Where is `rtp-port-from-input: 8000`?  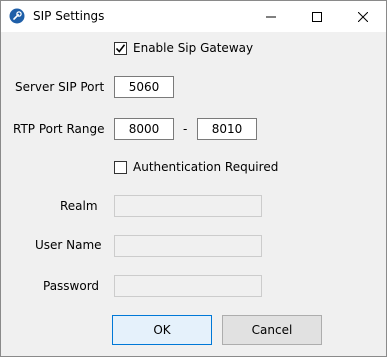 rtp-port-from-input: 8000 is located at coordinates (144, 129).